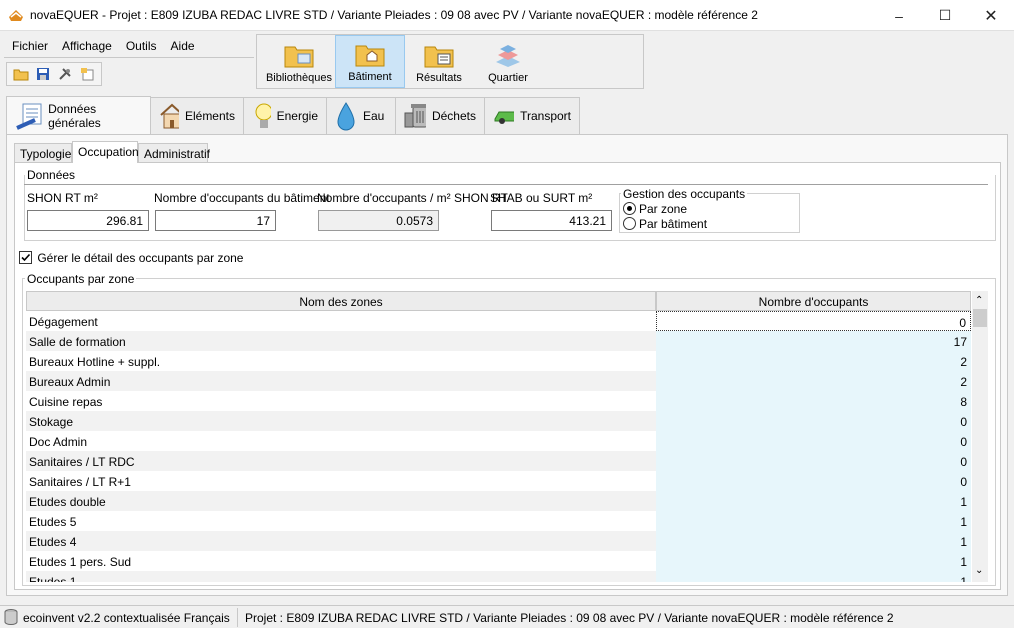  I want to click on open-folder-icon, so click(21, 75).